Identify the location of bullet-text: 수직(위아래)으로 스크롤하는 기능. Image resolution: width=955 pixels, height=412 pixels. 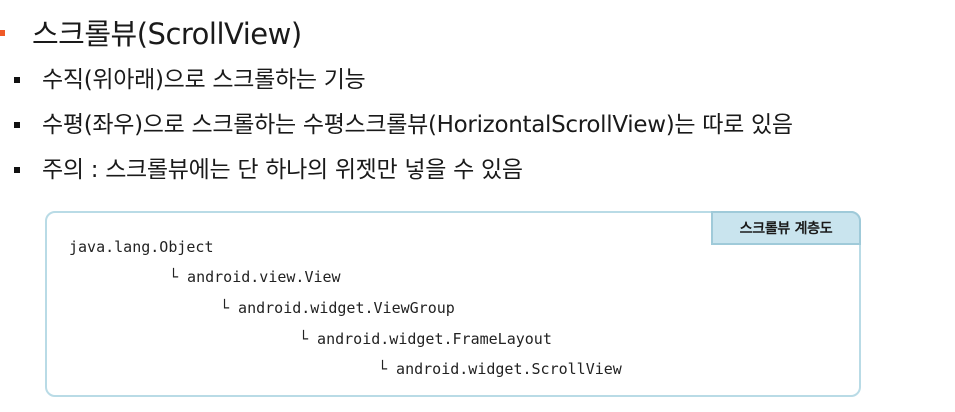
(204, 80).